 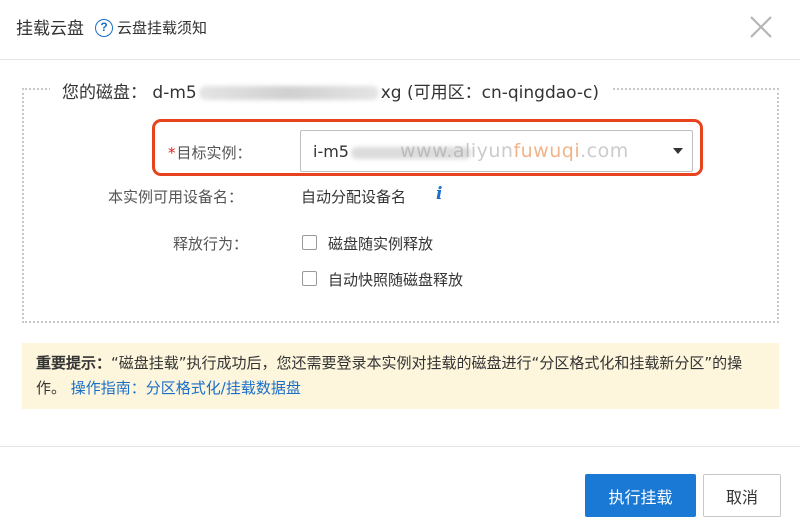 What do you see at coordinates (176, 197) in the screenshot?
I see `device-name-label: 本实例可用设备名：` at bounding box center [176, 197].